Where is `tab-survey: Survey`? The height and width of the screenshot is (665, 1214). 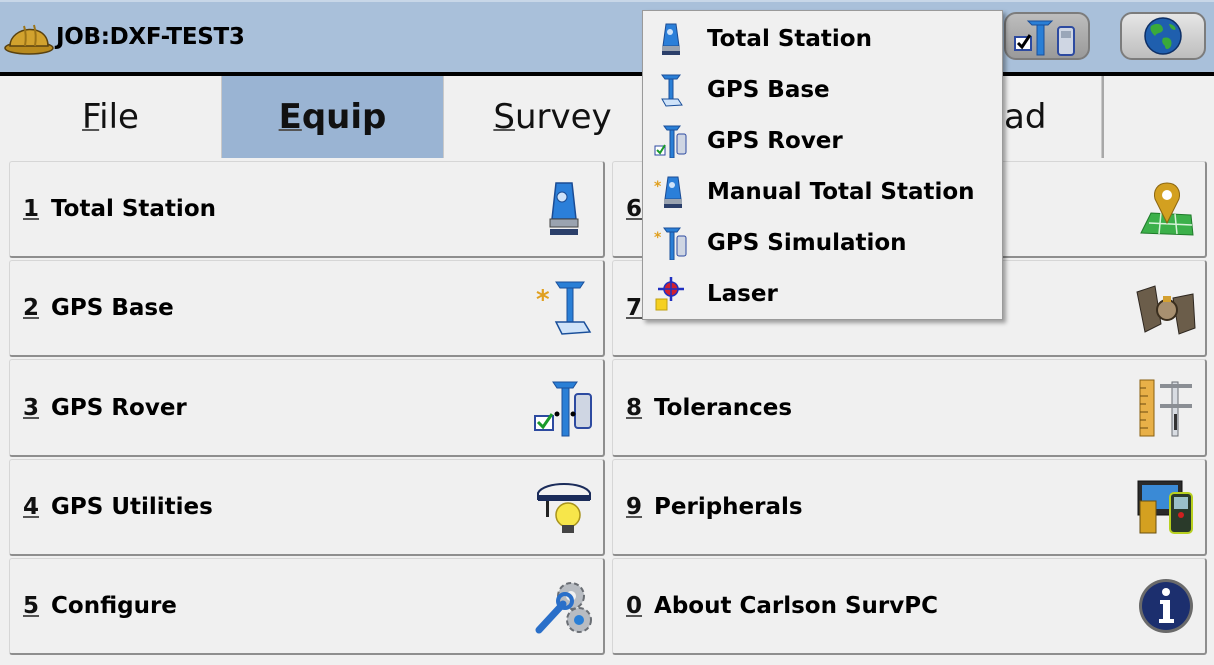
tab-survey: Survey is located at coordinates (553, 117).